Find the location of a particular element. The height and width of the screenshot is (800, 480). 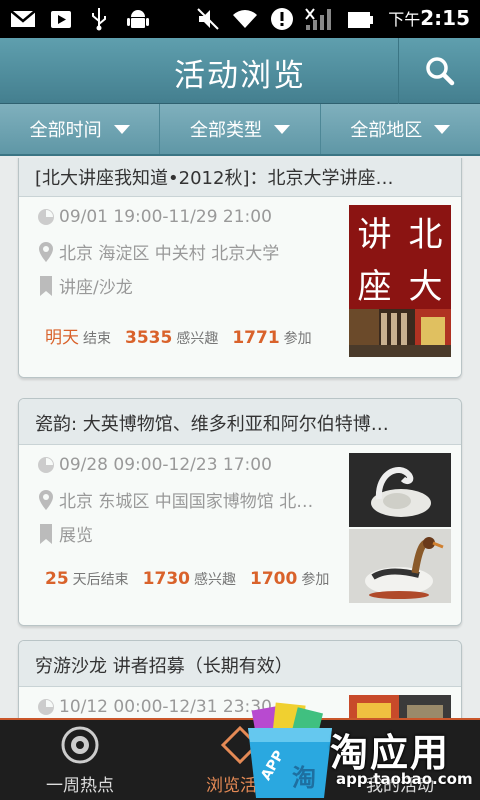

search-icon is located at coordinates (439, 71).